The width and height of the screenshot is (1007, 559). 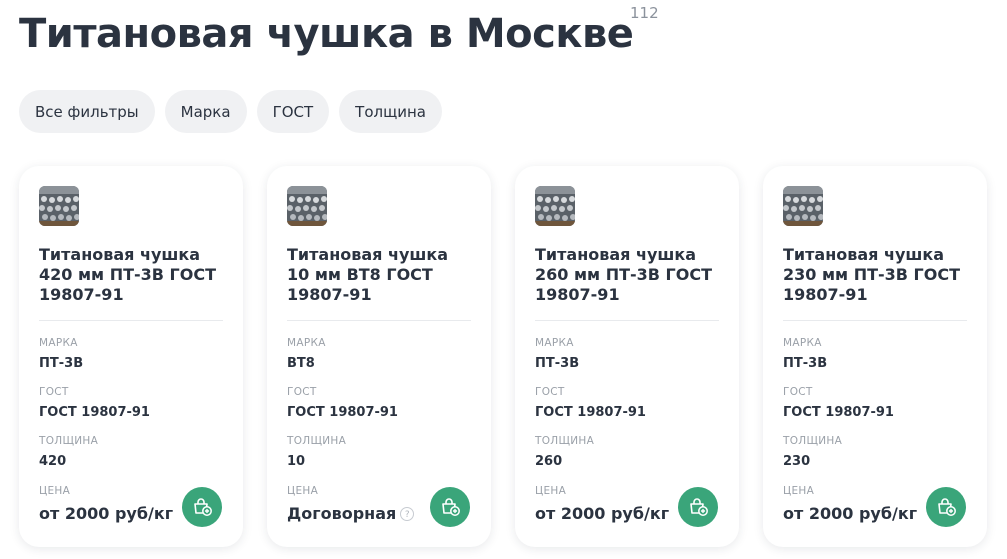 I want to click on filter-all-button: Все фильтры, so click(x=87, y=111).